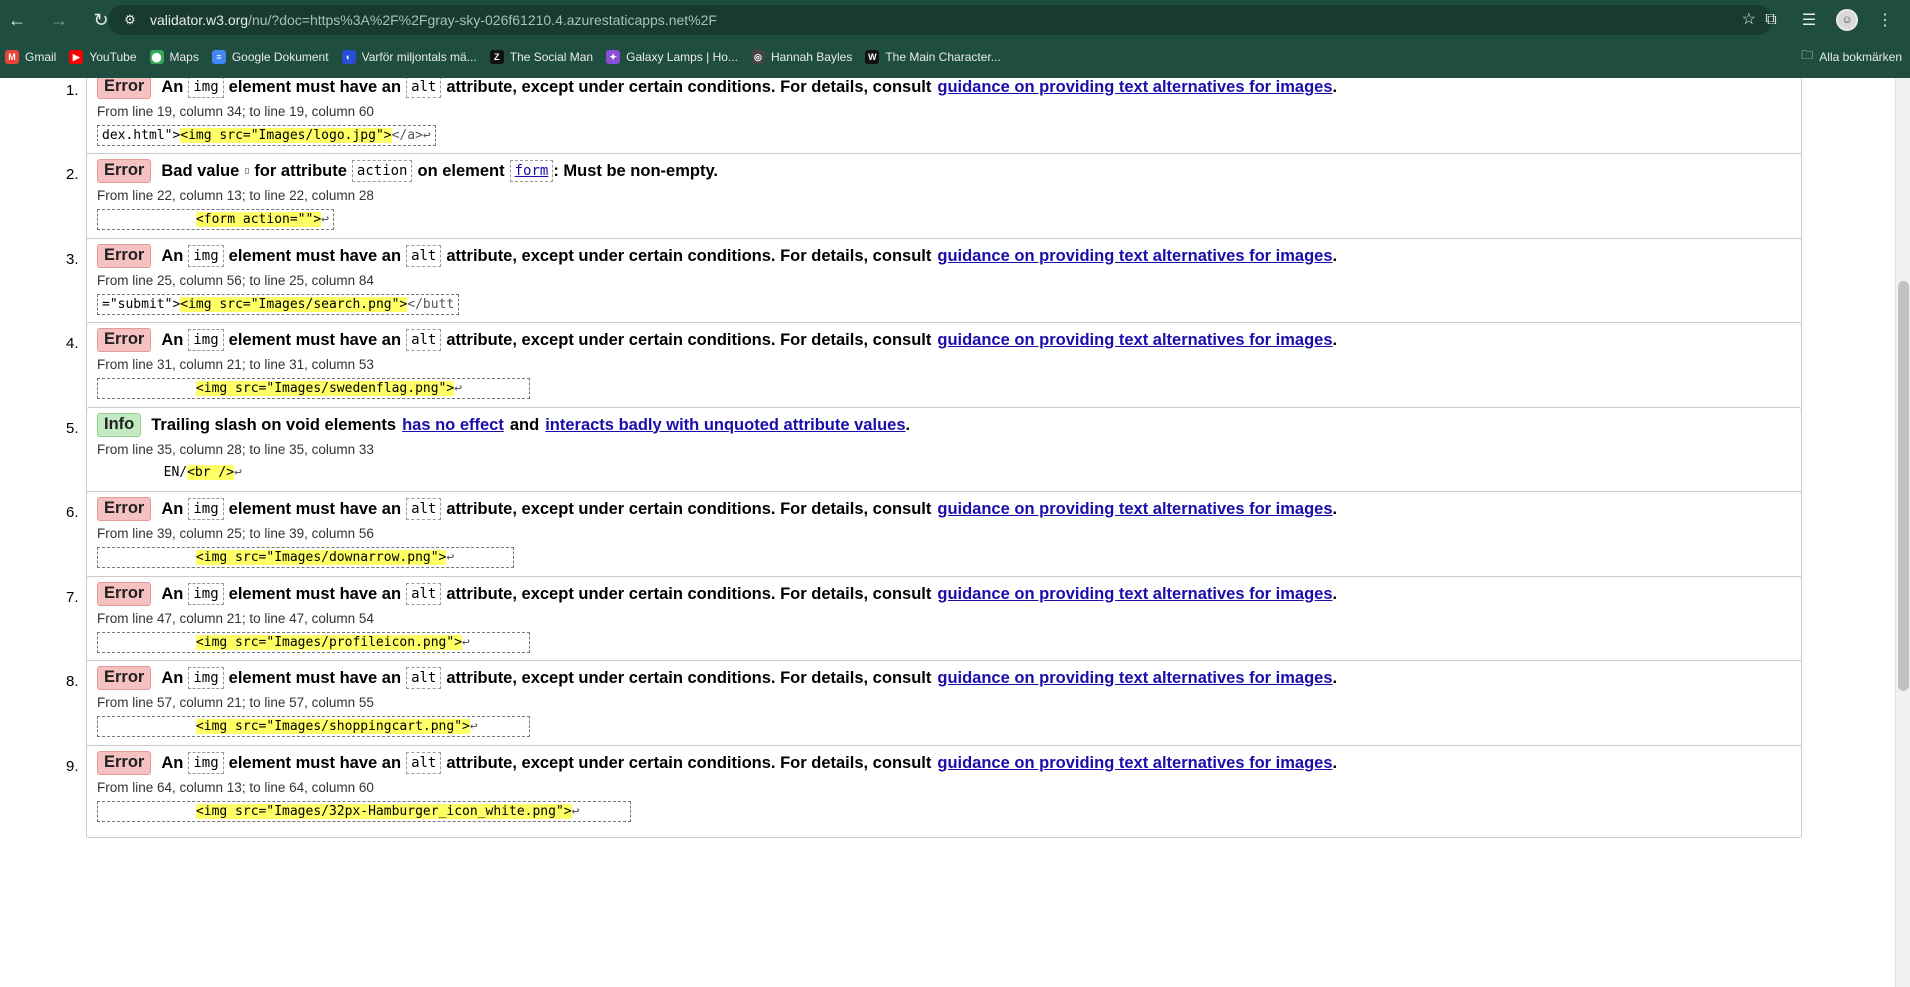  I want to click on profile-avatar: ☺, so click(1847, 20).